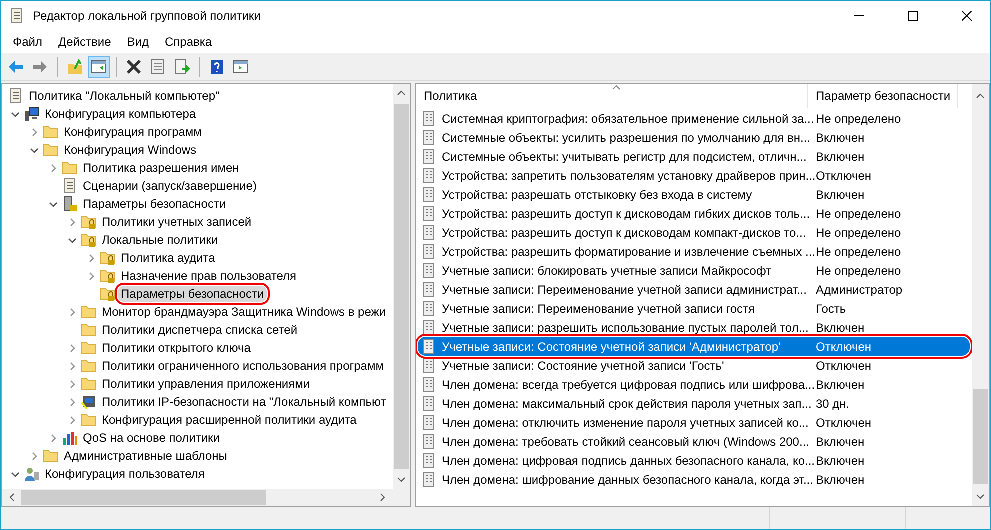 Image resolution: width=991 pixels, height=530 pixels. What do you see at coordinates (694, 118) in the screenshot?
I see `policy-row: Системная криптография: обязательное применение сильной за...Не определено` at bounding box center [694, 118].